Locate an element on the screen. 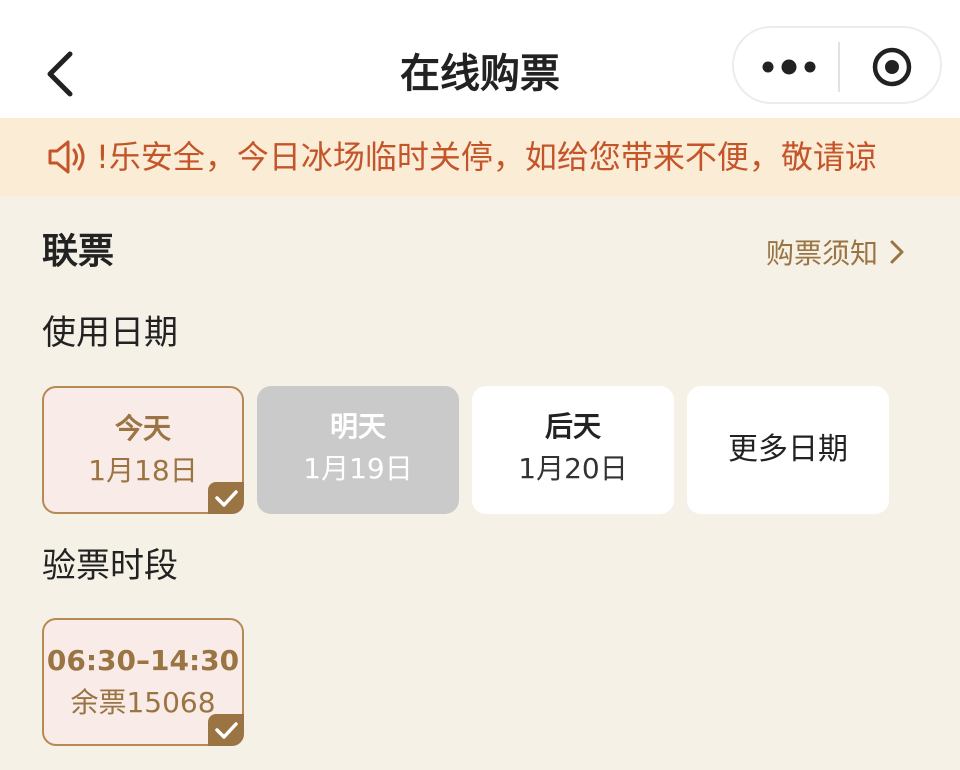 This screenshot has width=960, height=770. capsule-divider is located at coordinates (839, 67).